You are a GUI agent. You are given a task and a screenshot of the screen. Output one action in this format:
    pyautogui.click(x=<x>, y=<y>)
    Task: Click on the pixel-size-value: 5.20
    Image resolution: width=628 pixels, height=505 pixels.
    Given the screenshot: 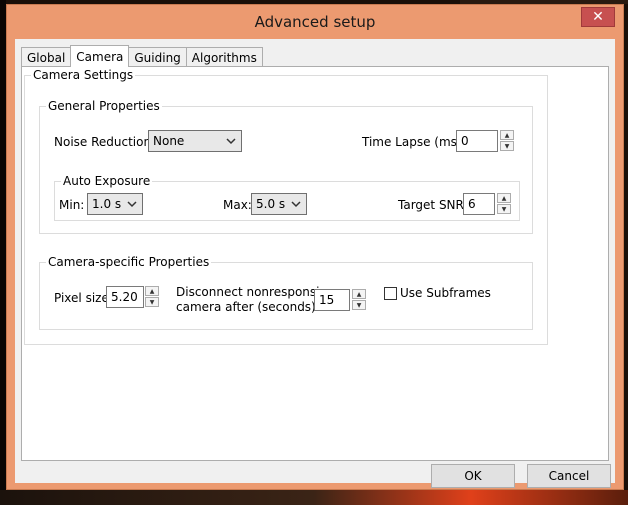 What is the action you would take?
    pyautogui.click(x=124, y=297)
    